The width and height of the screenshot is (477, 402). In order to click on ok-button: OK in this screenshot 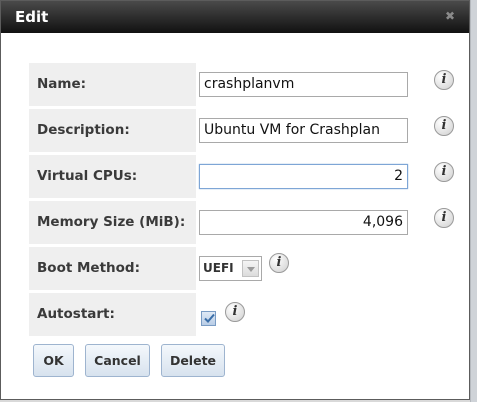, I will do `click(53, 360)`.